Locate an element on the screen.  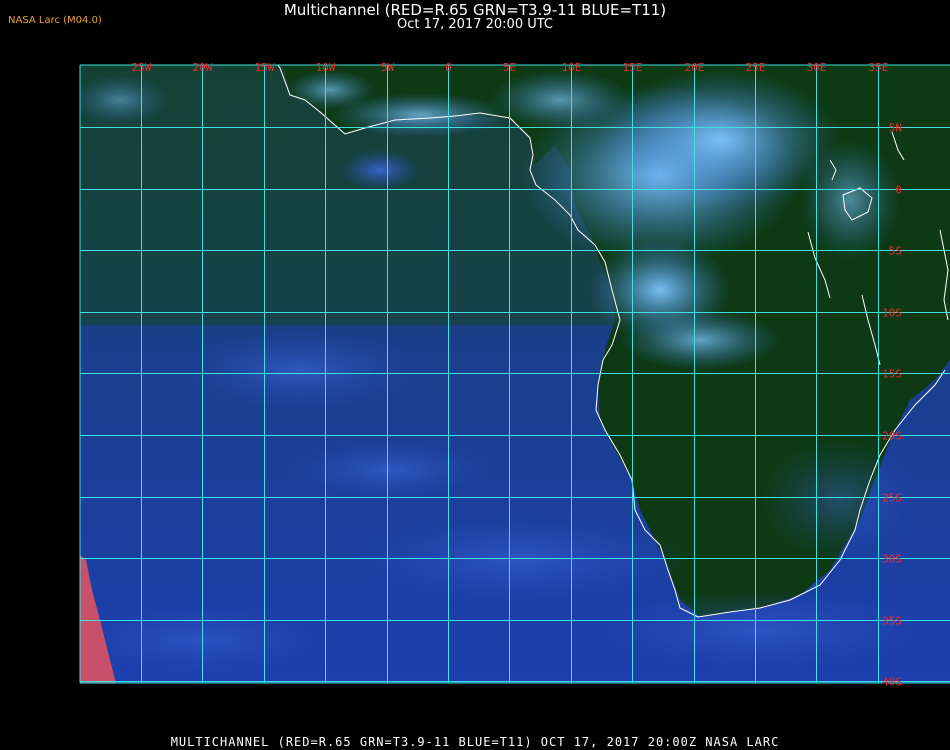
lon-label: 15E is located at coordinates (633, 67).